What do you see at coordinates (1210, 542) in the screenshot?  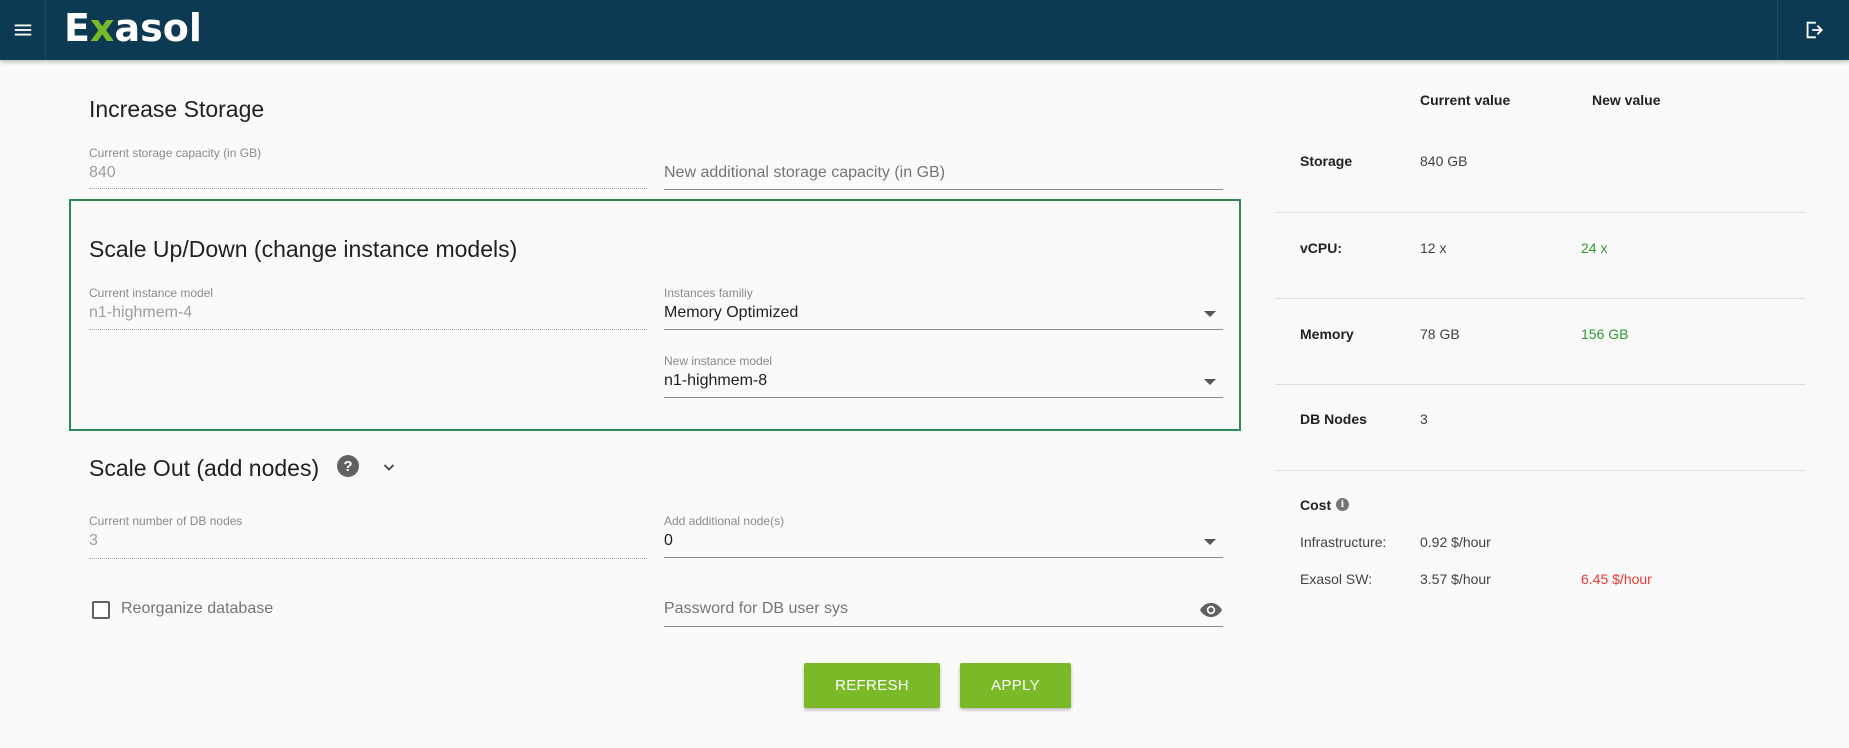 I see `add-nodes-caret-icon` at bounding box center [1210, 542].